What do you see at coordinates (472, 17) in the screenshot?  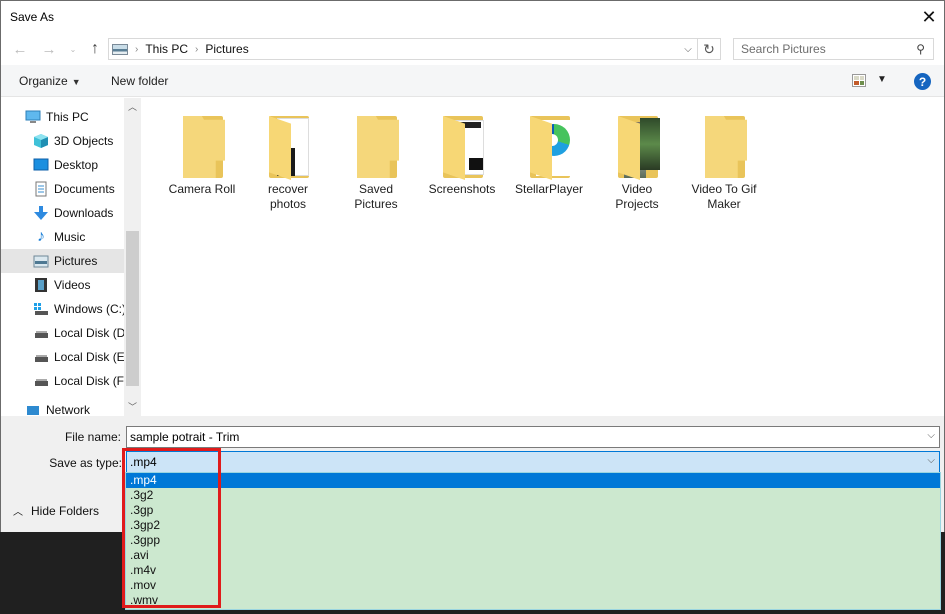 I see `title-bar: Save As ✕` at bounding box center [472, 17].